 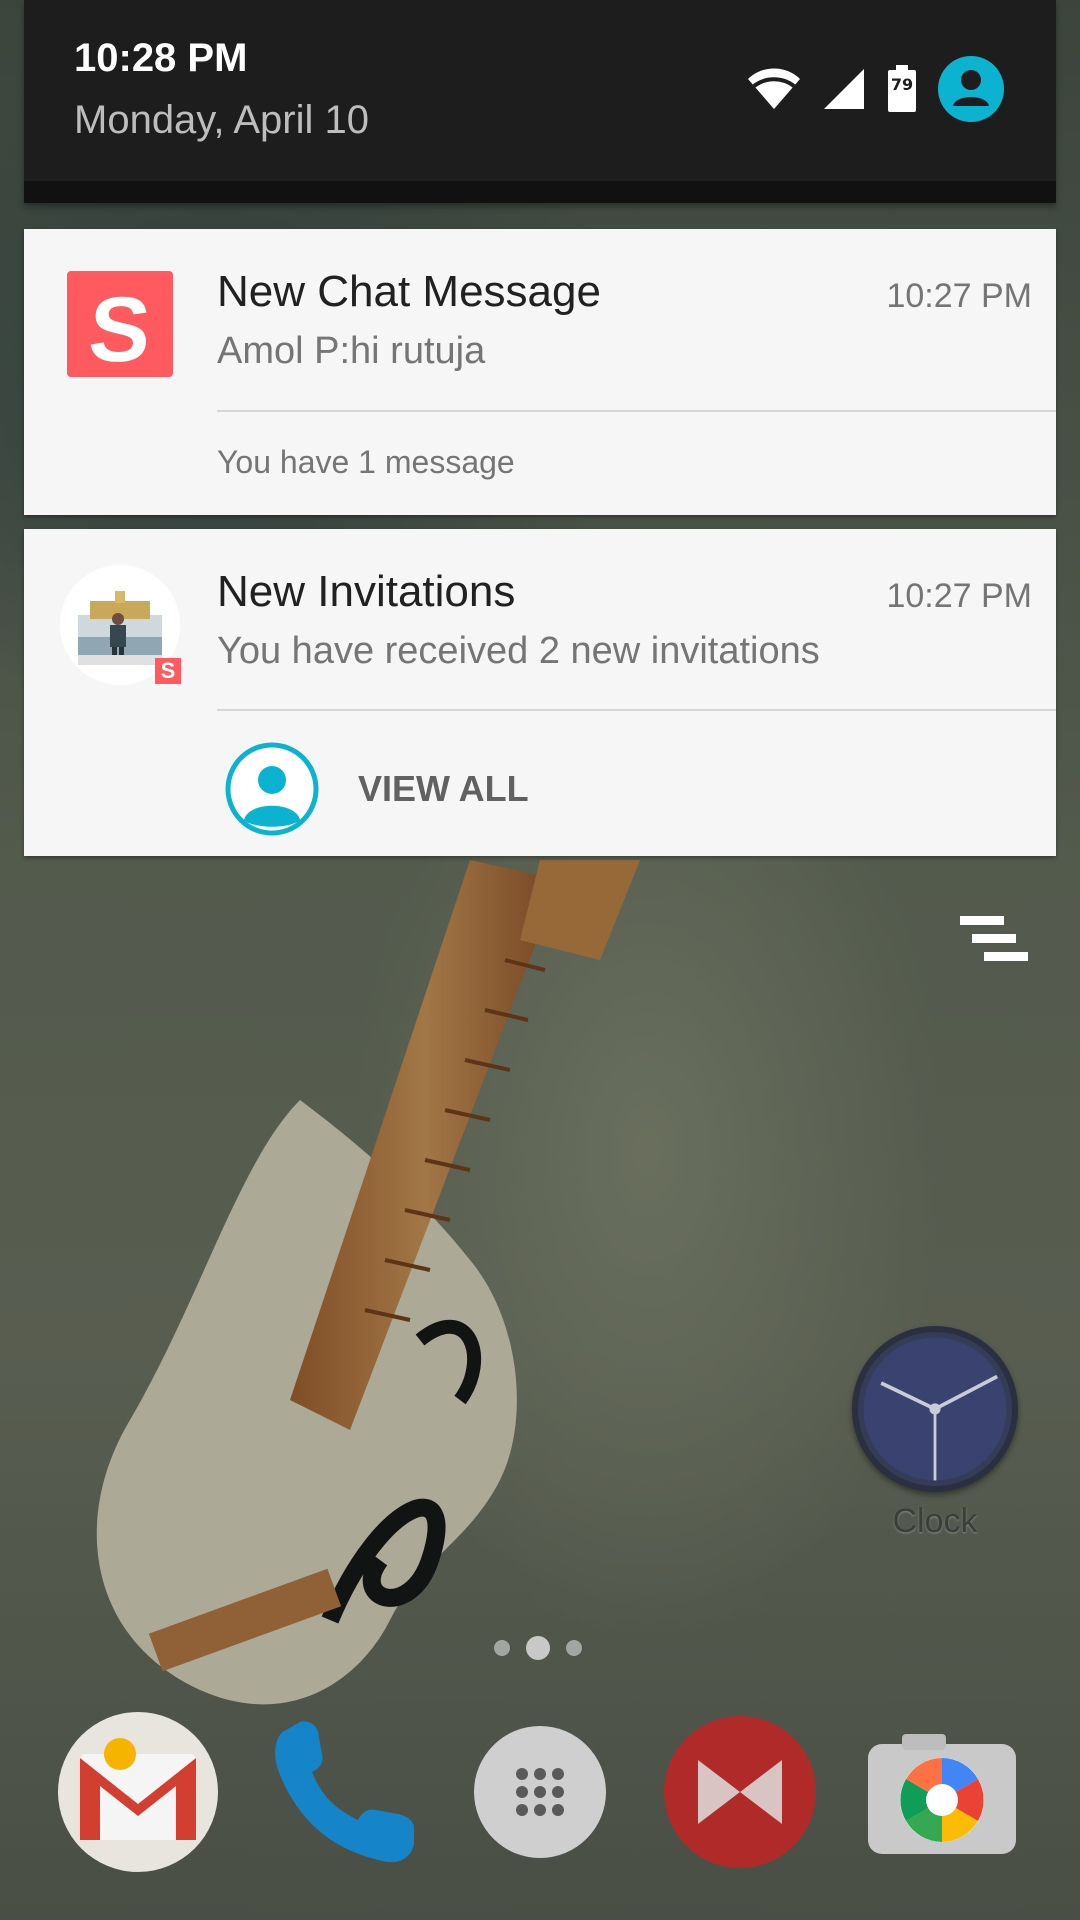 I want to click on battery-icon: 79, so click(x=902, y=88).